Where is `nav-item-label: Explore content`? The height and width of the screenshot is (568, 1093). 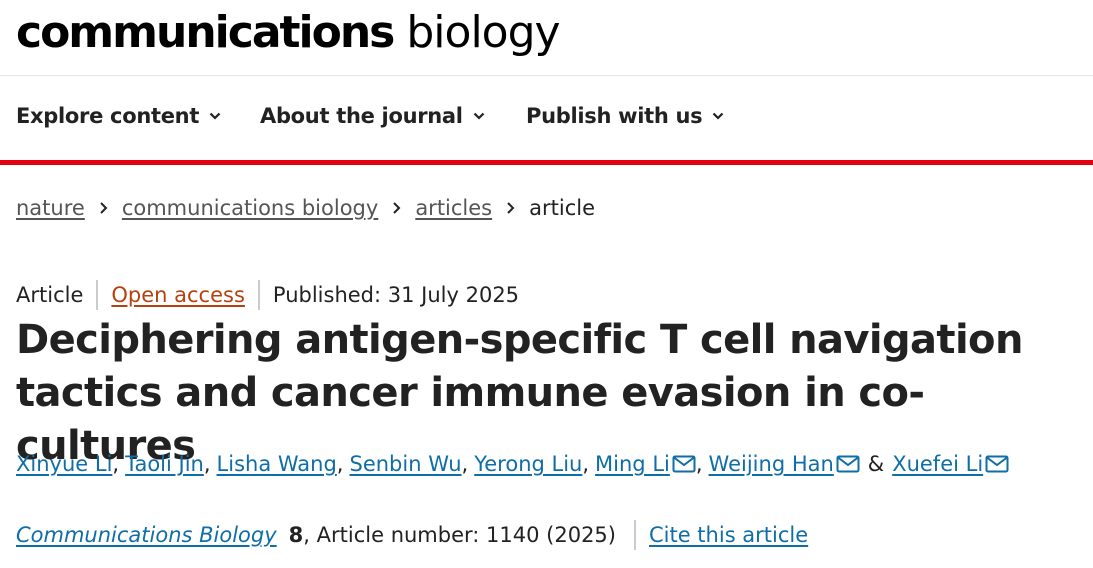
nav-item-label: Explore content is located at coordinates (108, 116).